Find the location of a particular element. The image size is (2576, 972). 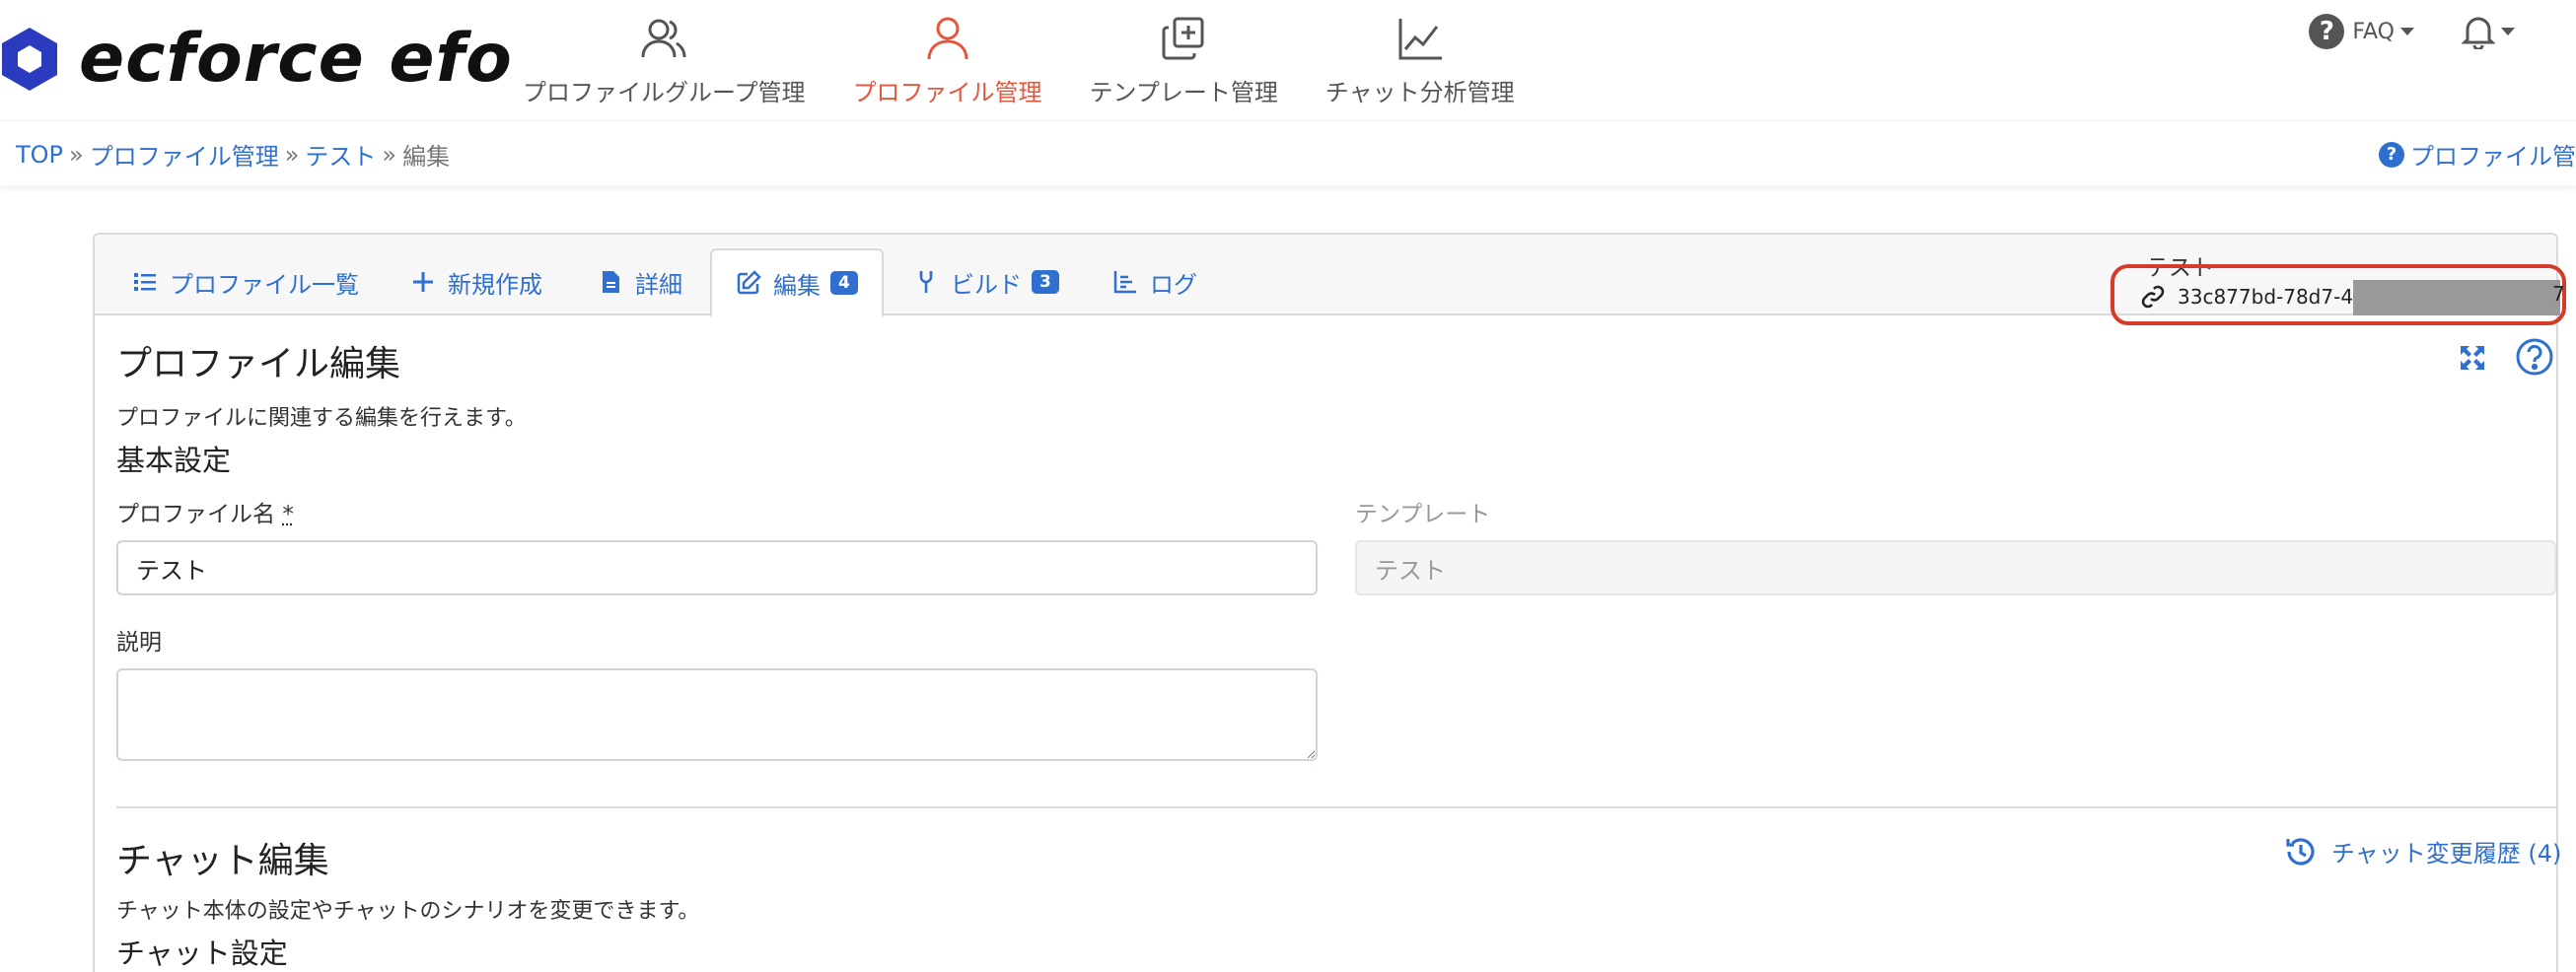

tab-edit-label: 編集 is located at coordinates (797, 283).